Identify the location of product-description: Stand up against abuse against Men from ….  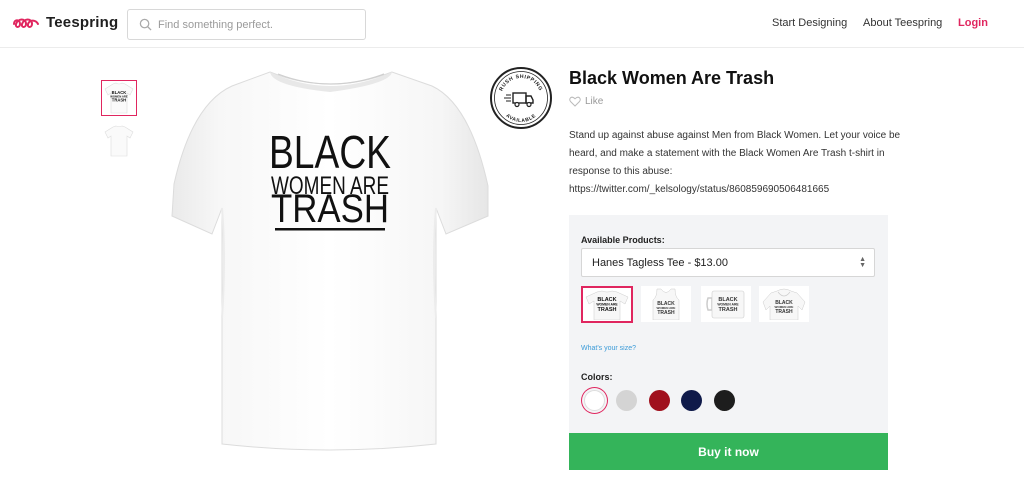
(735, 162).